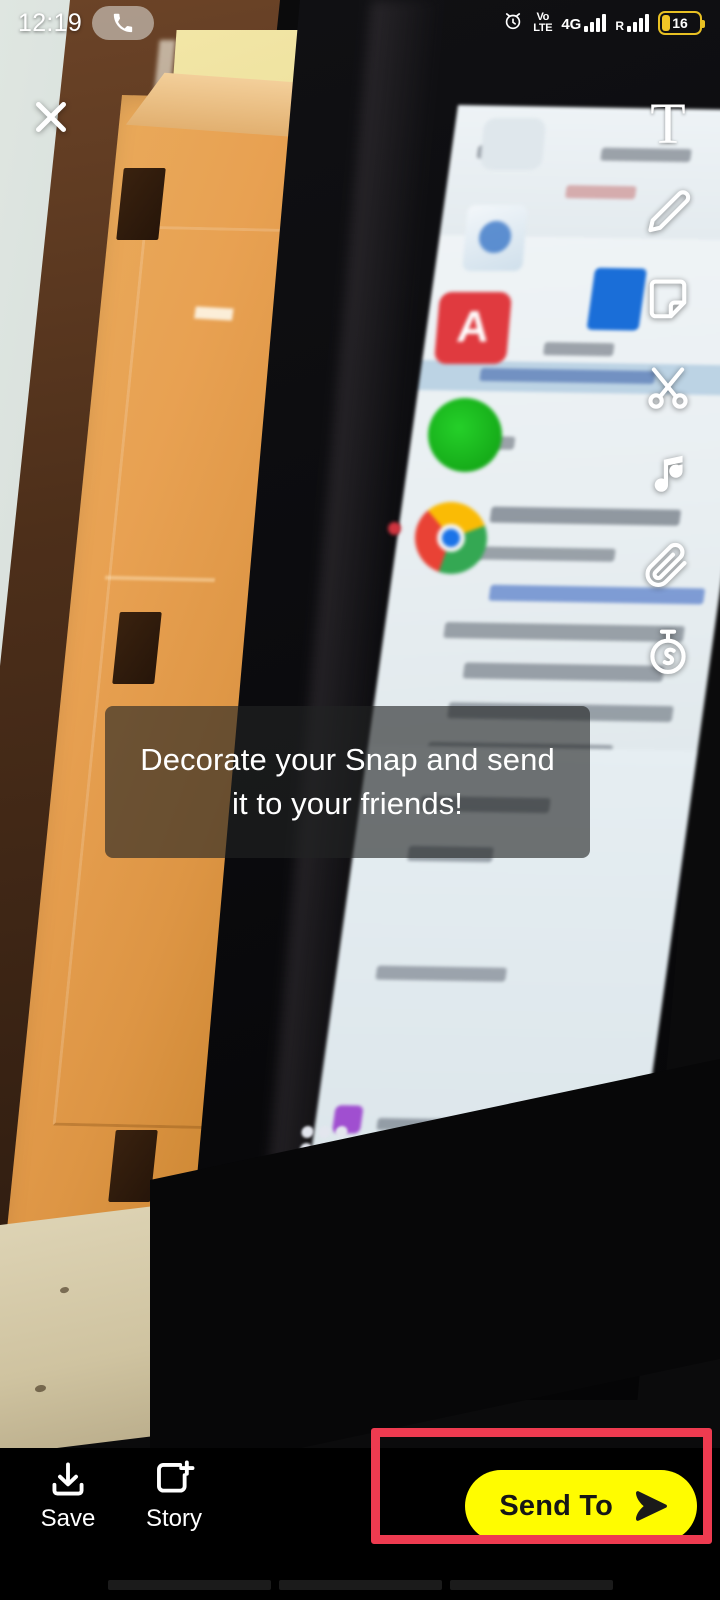 Image resolution: width=720 pixels, height=1600 pixels. I want to click on draw-tool-button, so click(668, 212).